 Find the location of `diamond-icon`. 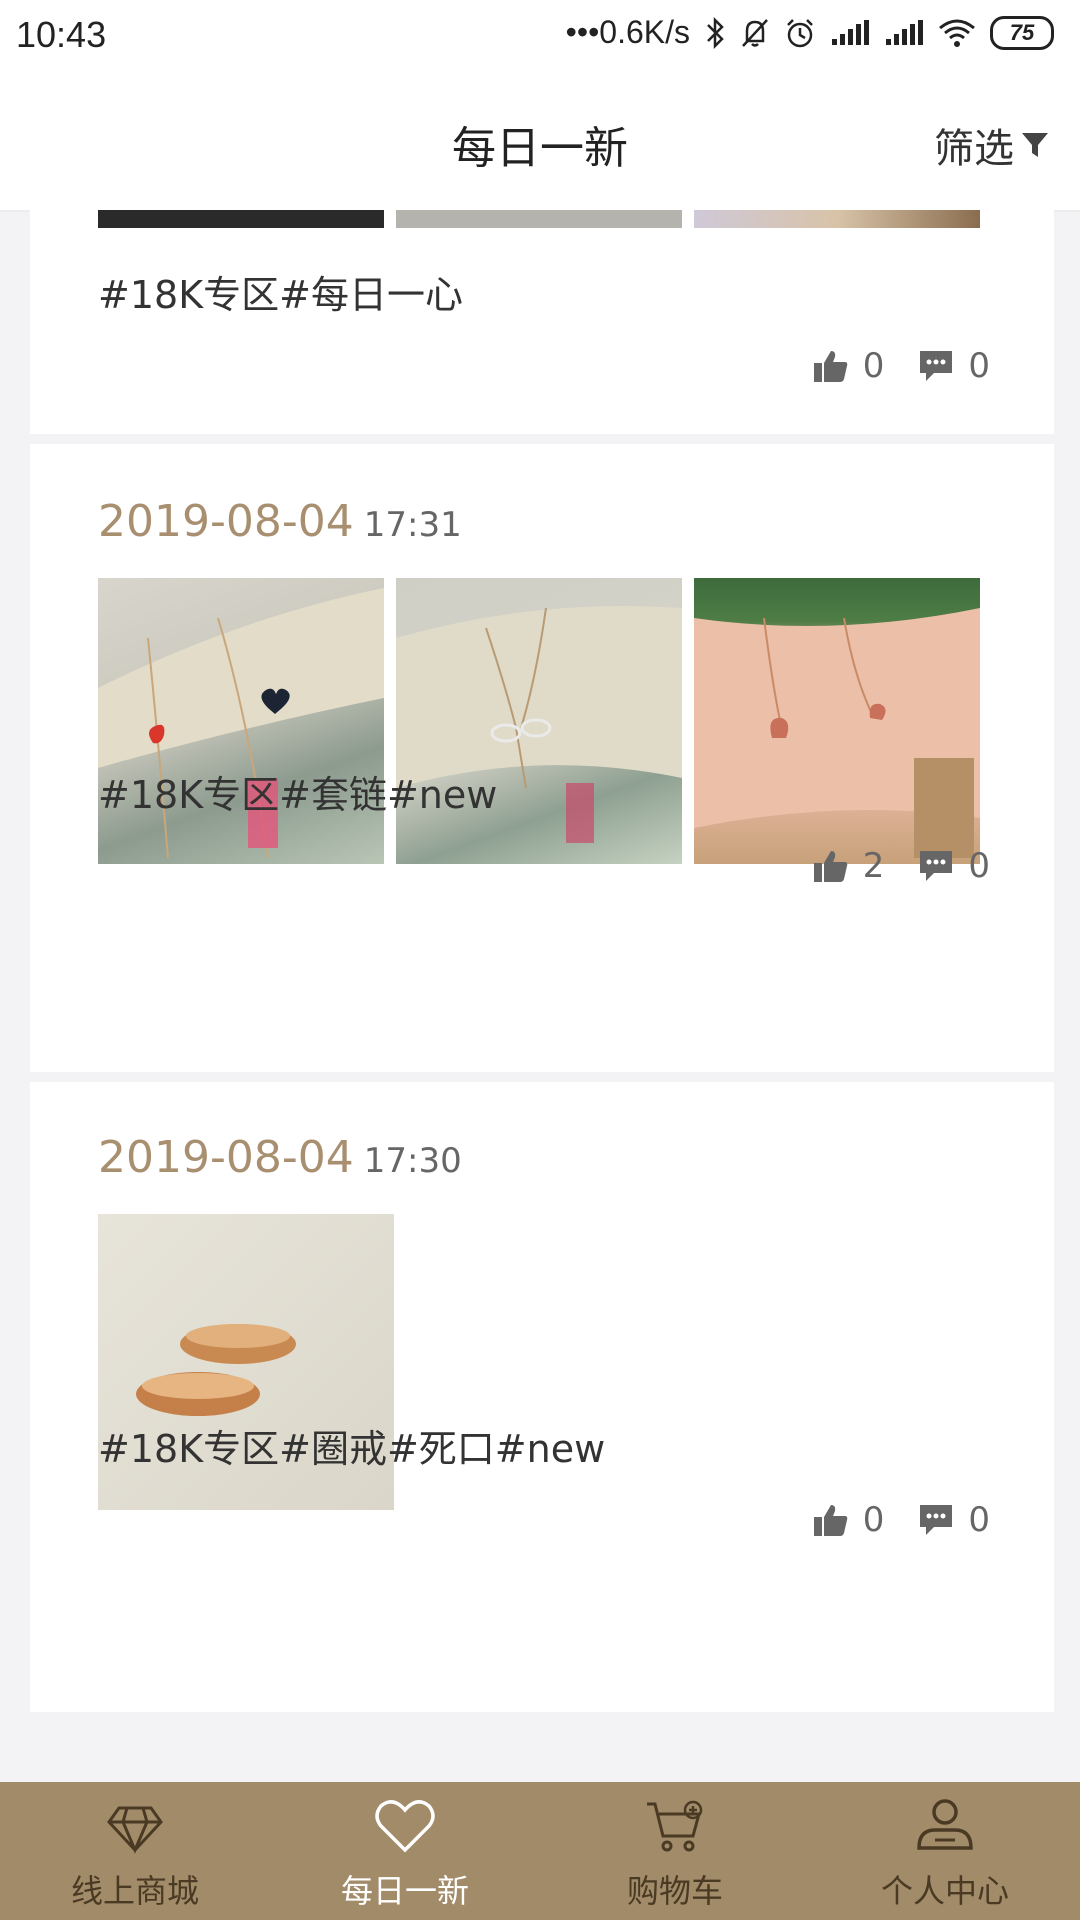

diamond-icon is located at coordinates (135, 1830).